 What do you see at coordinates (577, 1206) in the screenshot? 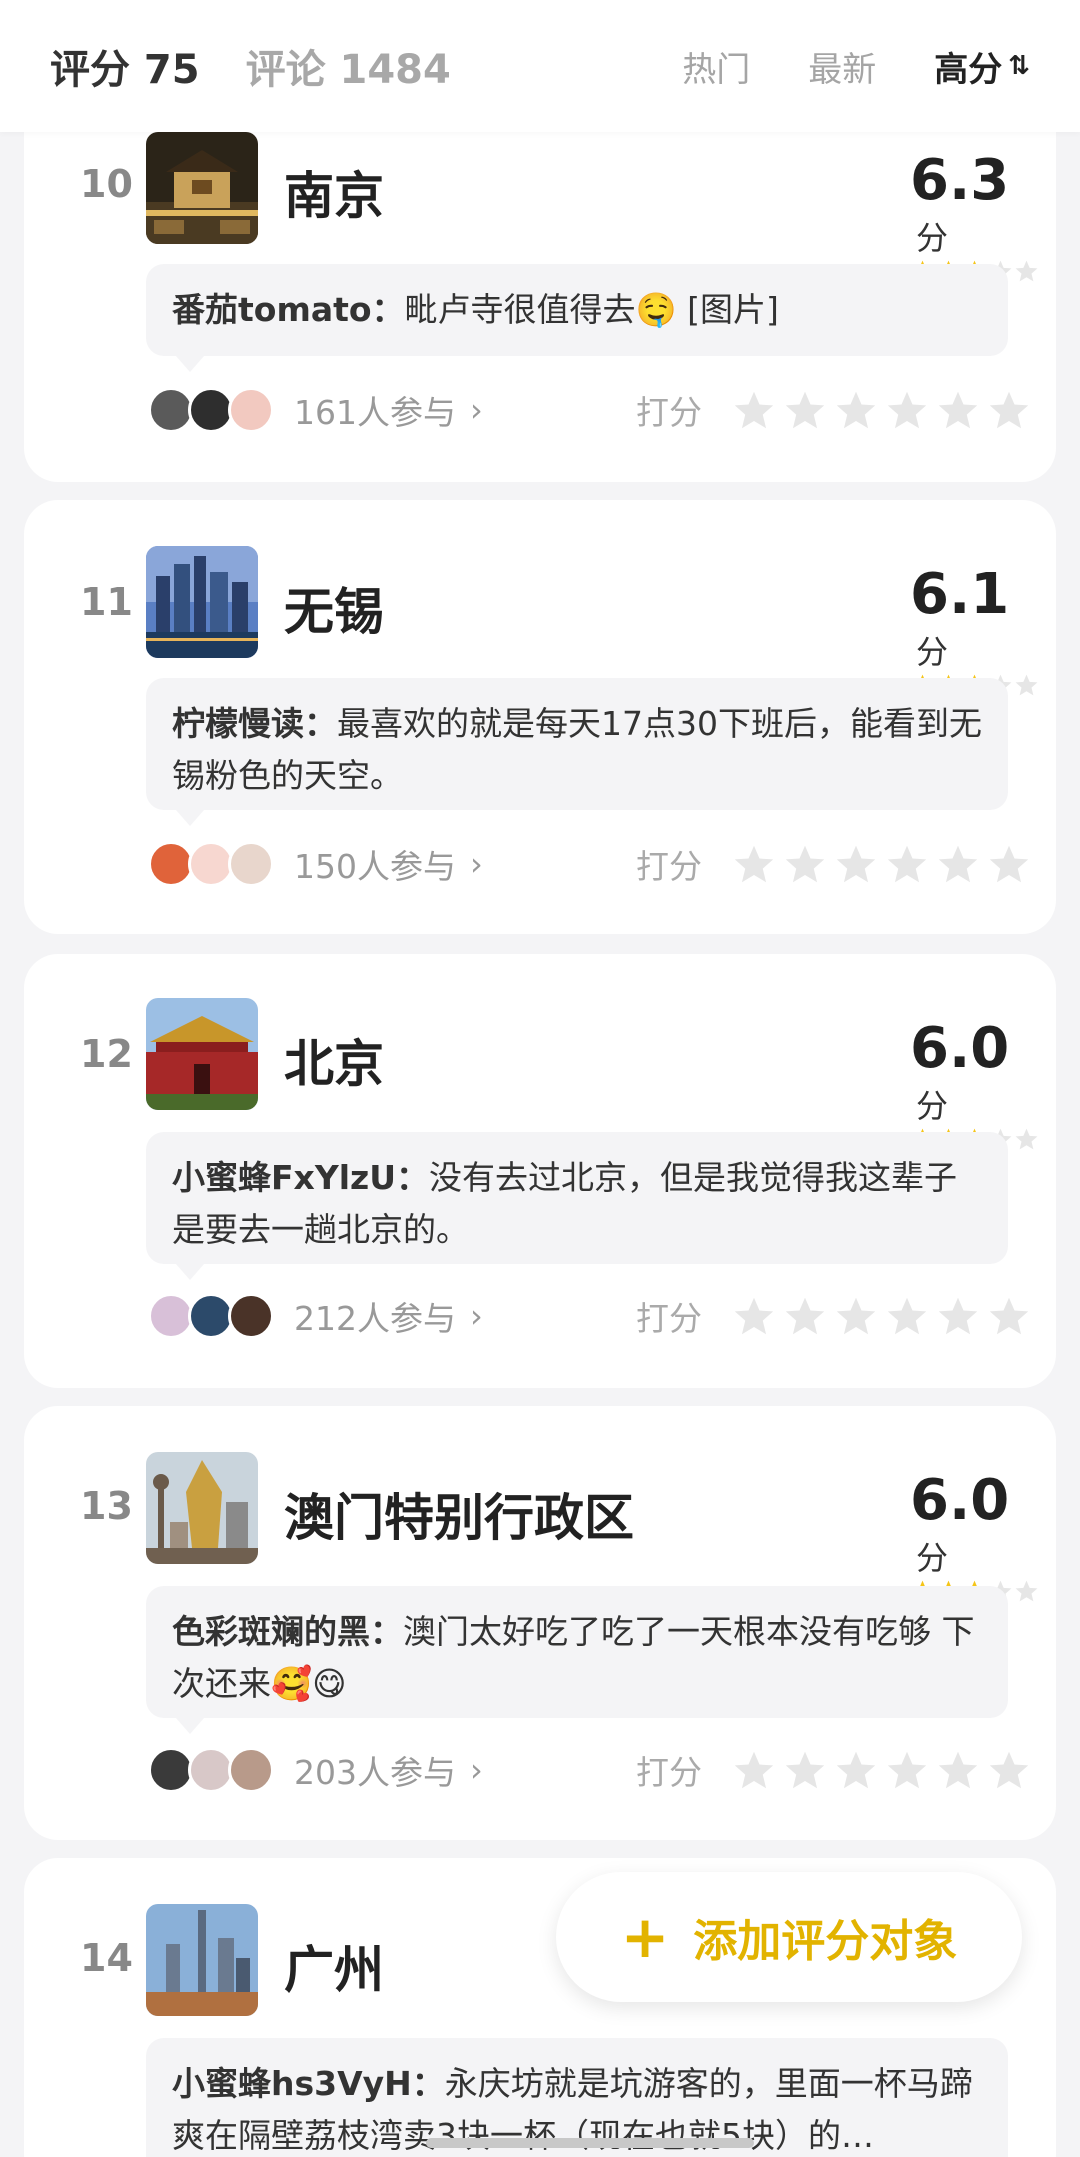
I see `top-comment: 小蜜蜂FxYlzU：没有去过北京，但是我觉得我这辈子是要去一趟北京的。` at bounding box center [577, 1206].